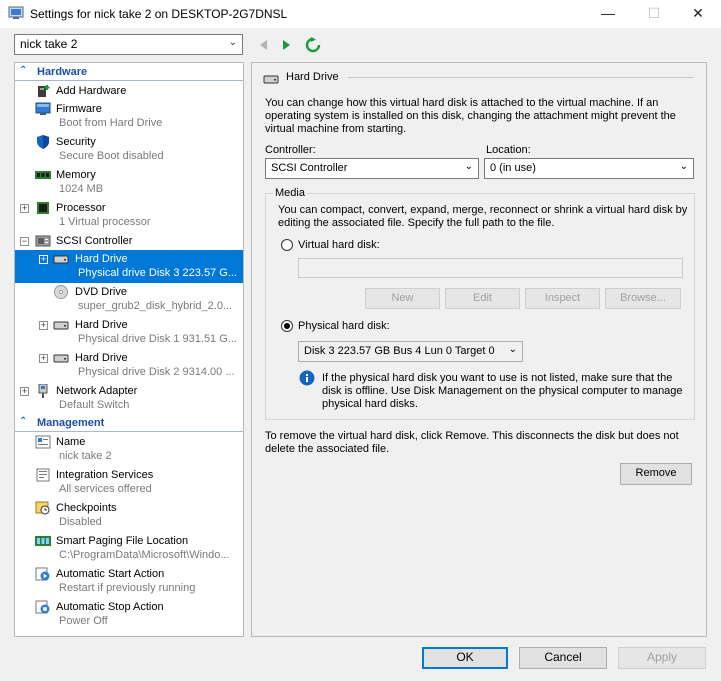  Describe the element at coordinates (16, 12) in the screenshot. I see `settings-app-icon` at that location.